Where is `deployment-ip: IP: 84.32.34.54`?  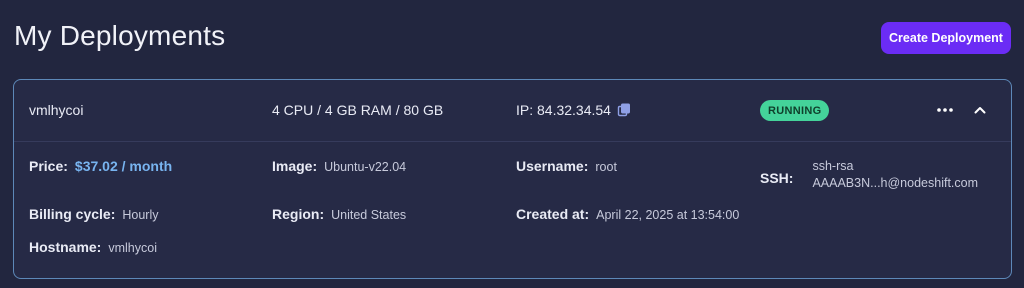 deployment-ip: IP: 84.32.34.54 is located at coordinates (573, 110).